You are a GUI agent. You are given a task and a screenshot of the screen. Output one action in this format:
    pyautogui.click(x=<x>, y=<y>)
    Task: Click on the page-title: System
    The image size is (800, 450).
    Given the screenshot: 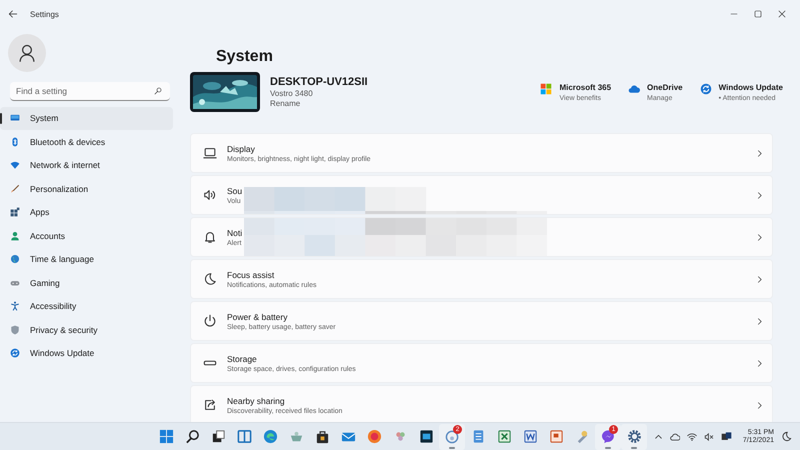 What is the action you would take?
    pyautogui.click(x=245, y=57)
    